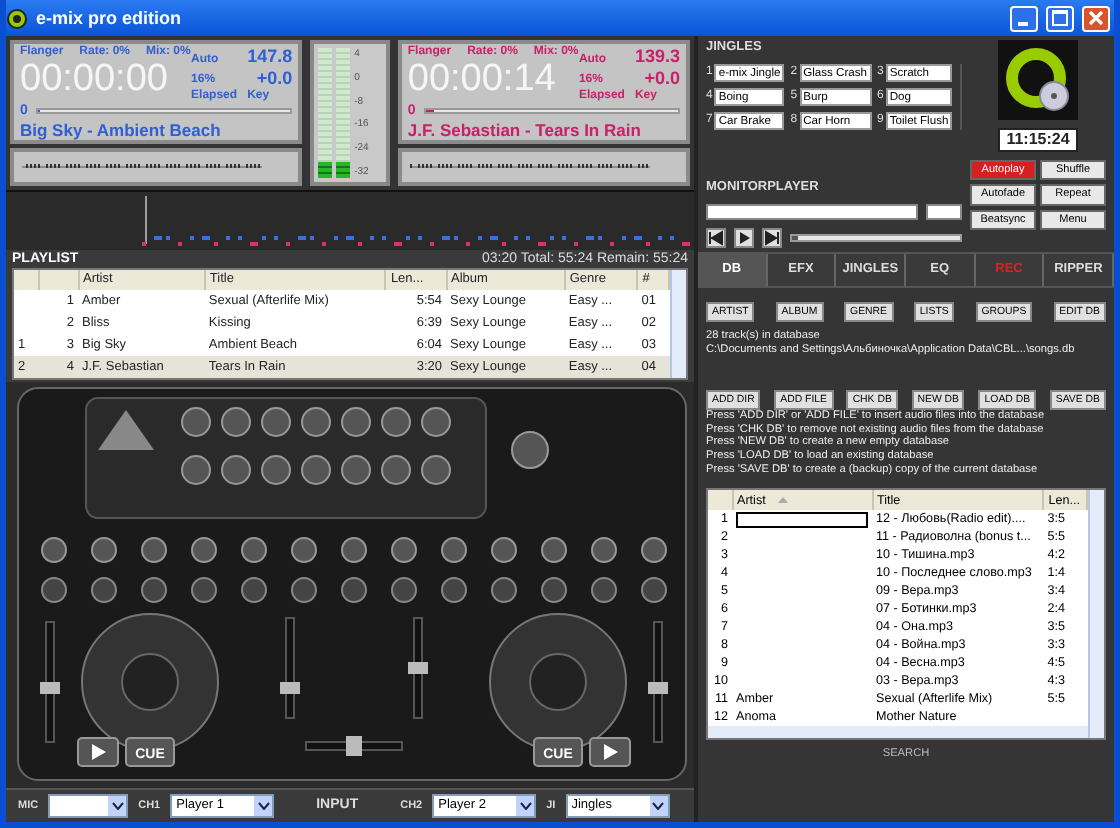 The height and width of the screenshot is (828, 1120). I want to click on close-icon, so click(1096, 18).